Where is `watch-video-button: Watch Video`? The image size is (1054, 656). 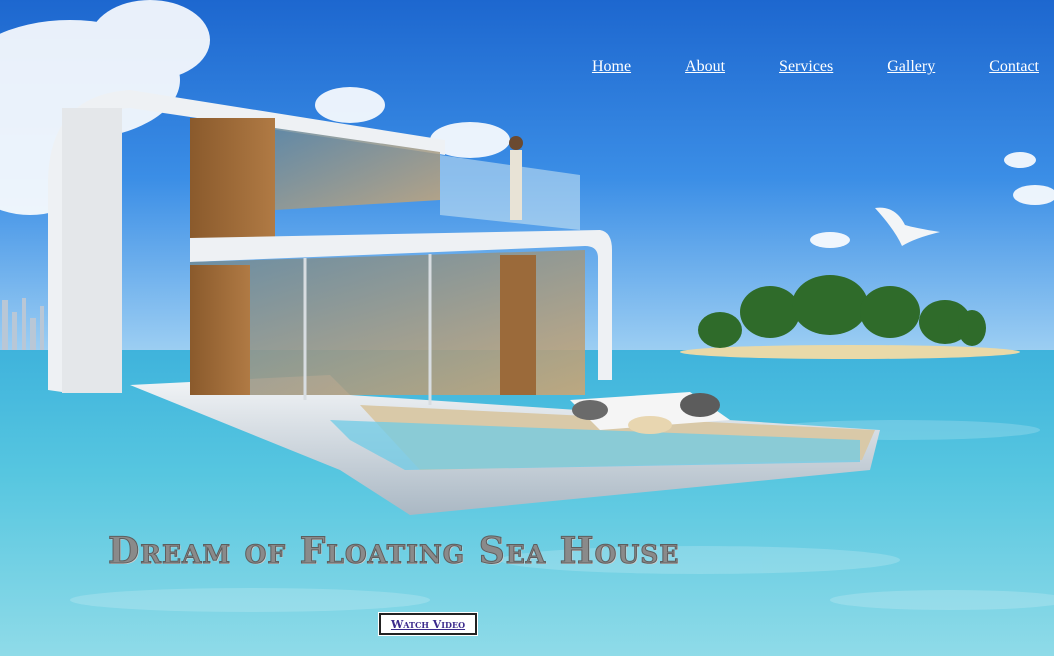 watch-video-button: Watch Video is located at coordinates (428, 624).